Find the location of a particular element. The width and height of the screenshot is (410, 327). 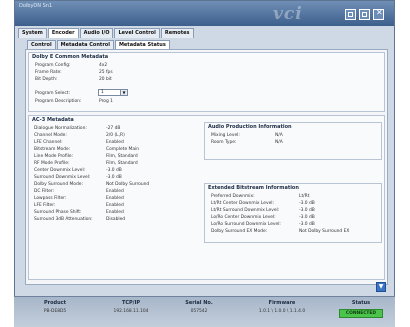

minimize-icon is located at coordinates (350, 14).